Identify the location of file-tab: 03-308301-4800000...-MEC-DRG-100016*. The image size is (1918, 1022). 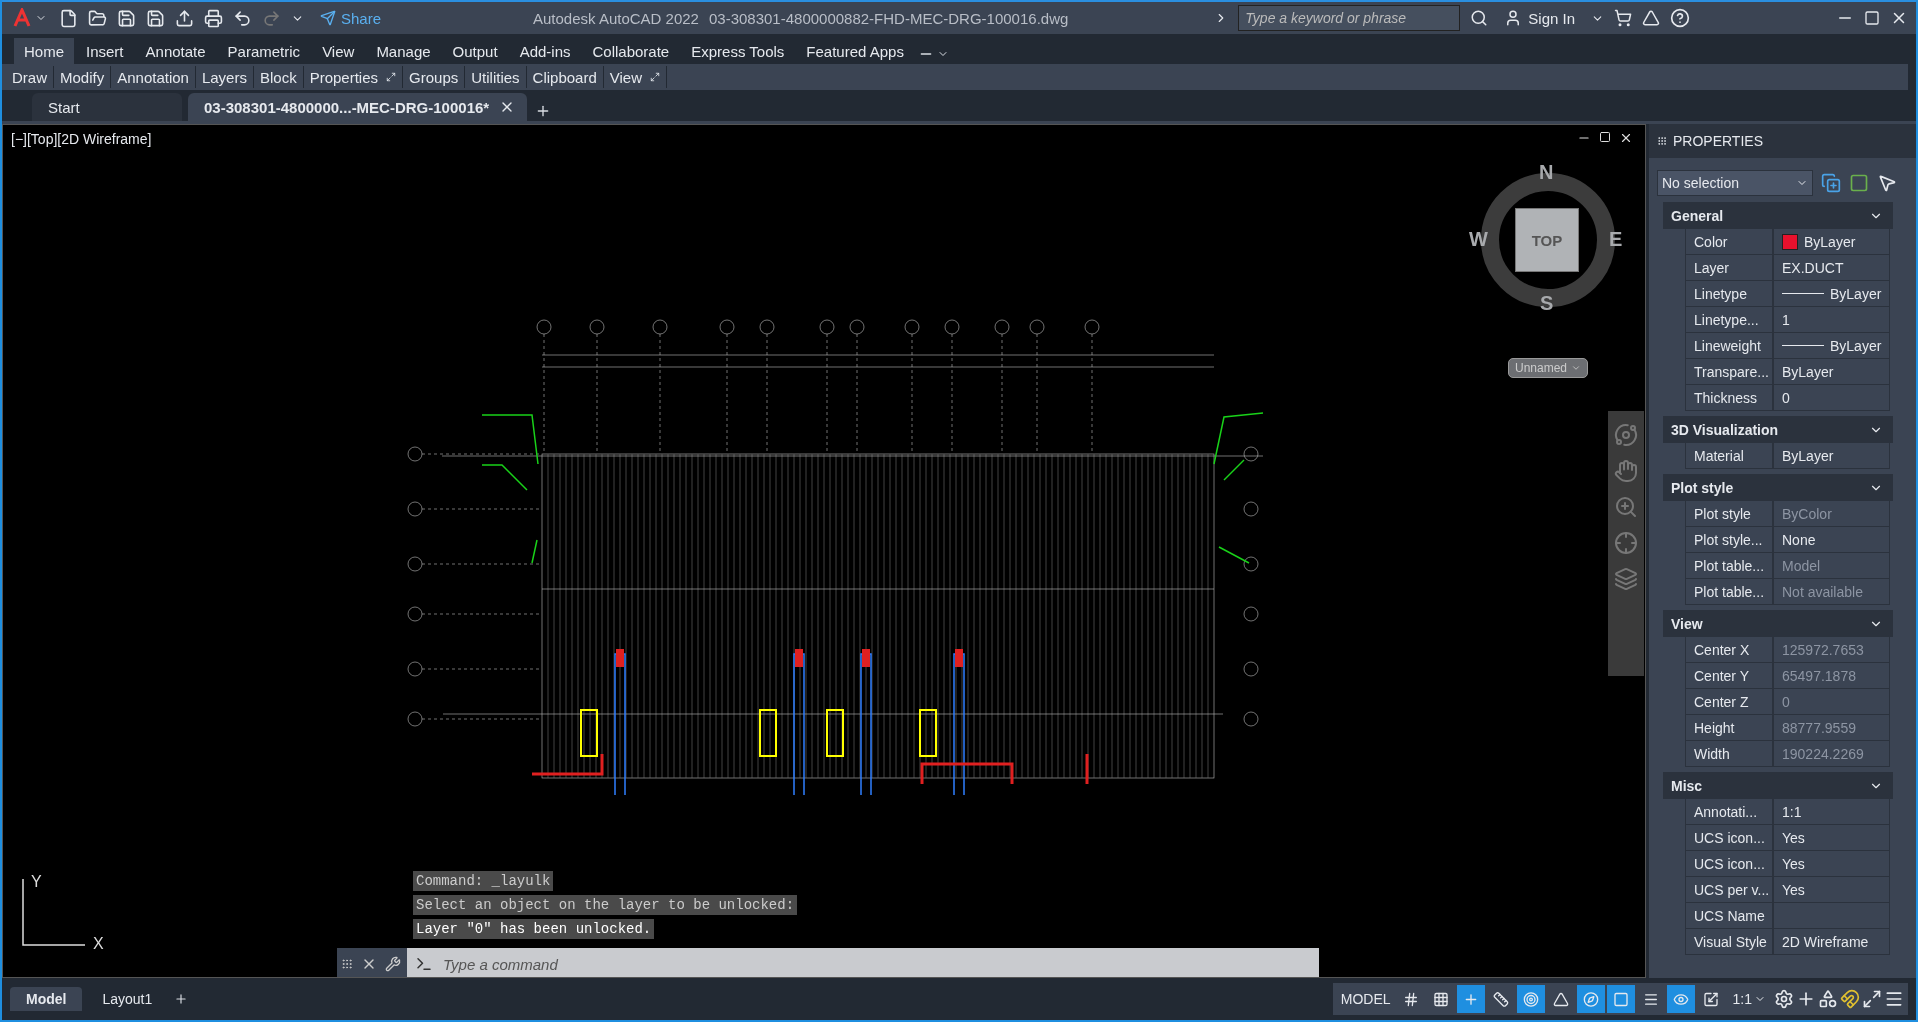
(358, 107).